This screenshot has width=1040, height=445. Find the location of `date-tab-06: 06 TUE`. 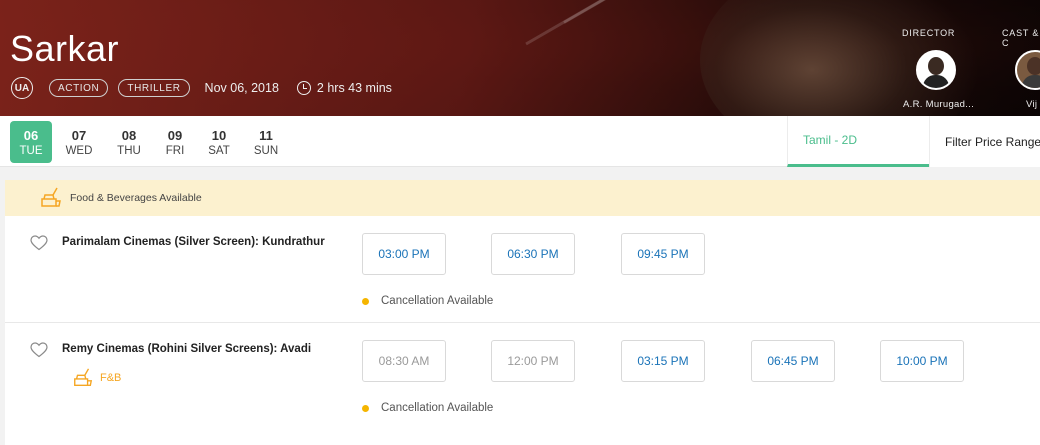

date-tab-06: 06 TUE is located at coordinates (31, 142).